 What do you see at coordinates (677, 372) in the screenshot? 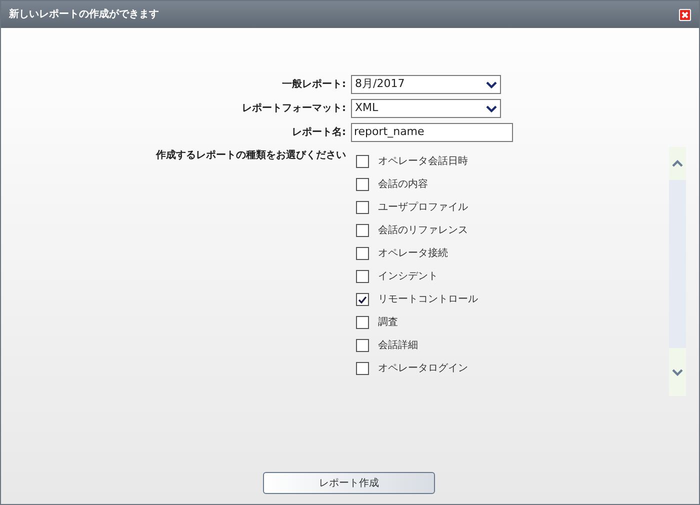
I see `scroll-down-icon` at bounding box center [677, 372].